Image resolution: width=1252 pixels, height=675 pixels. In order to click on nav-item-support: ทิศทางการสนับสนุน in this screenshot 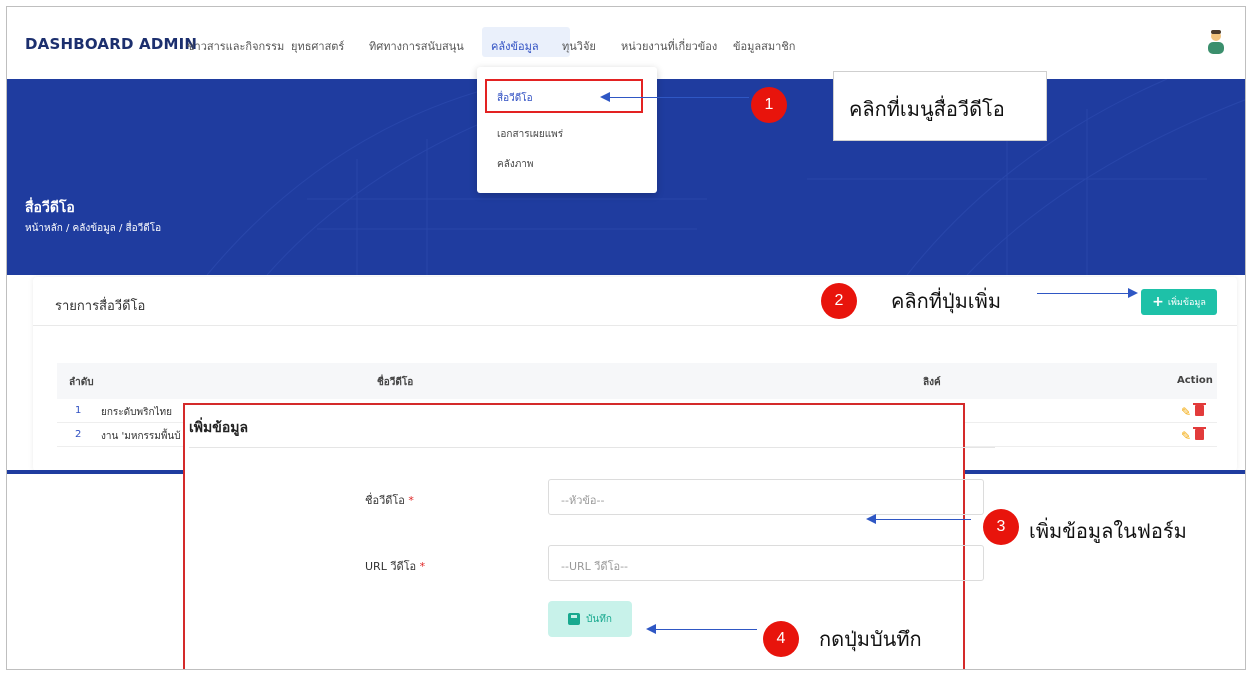, I will do `click(416, 46)`.